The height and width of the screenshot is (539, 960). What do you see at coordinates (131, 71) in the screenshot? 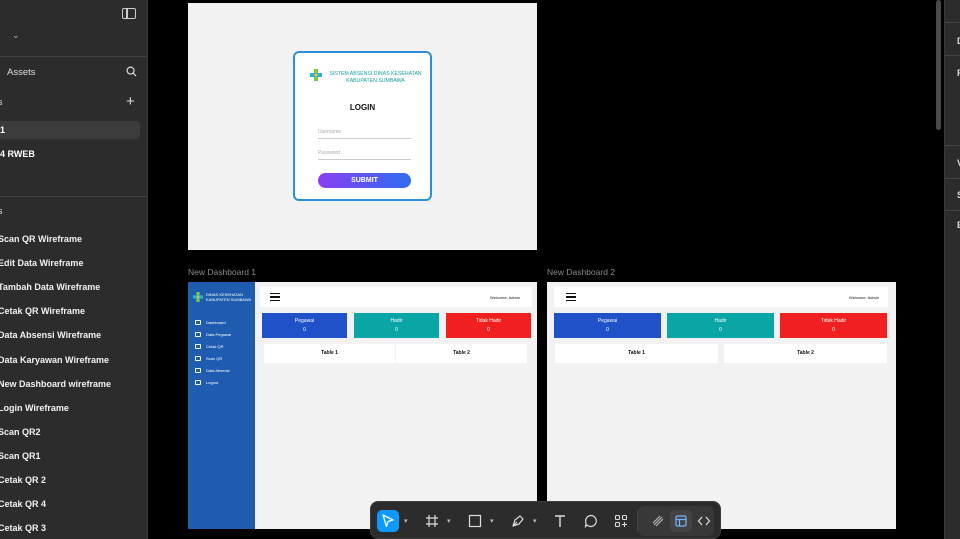
I see `search-icon` at bounding box center [131, 71].